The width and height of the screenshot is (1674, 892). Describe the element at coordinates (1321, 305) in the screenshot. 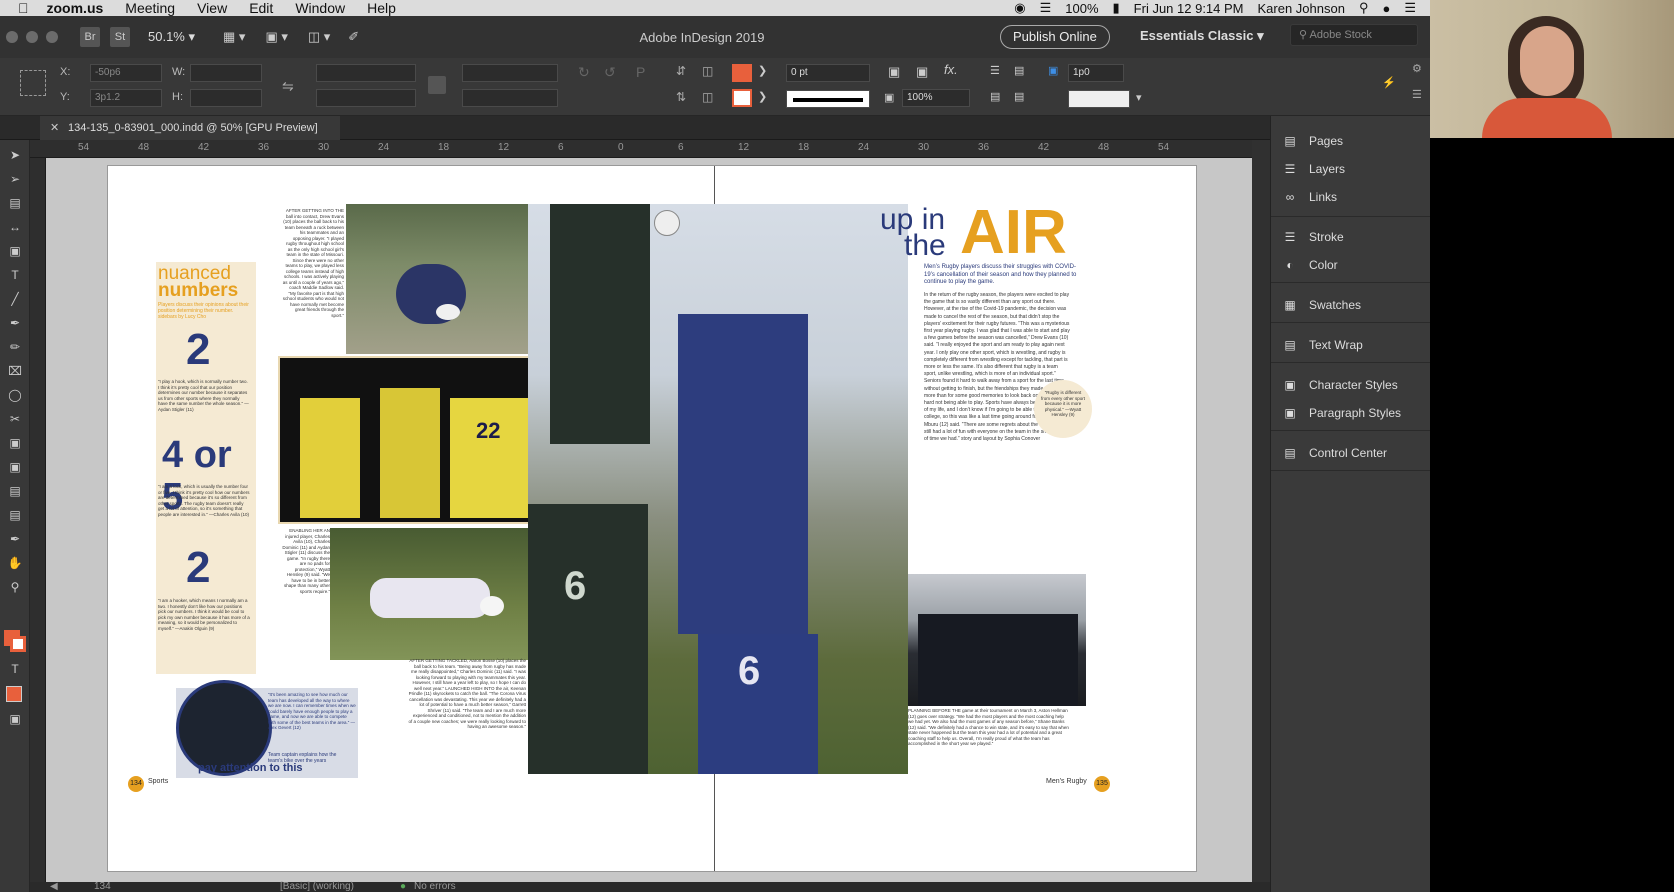

I see `panel-swatches: ▦ Swatches` at that location.